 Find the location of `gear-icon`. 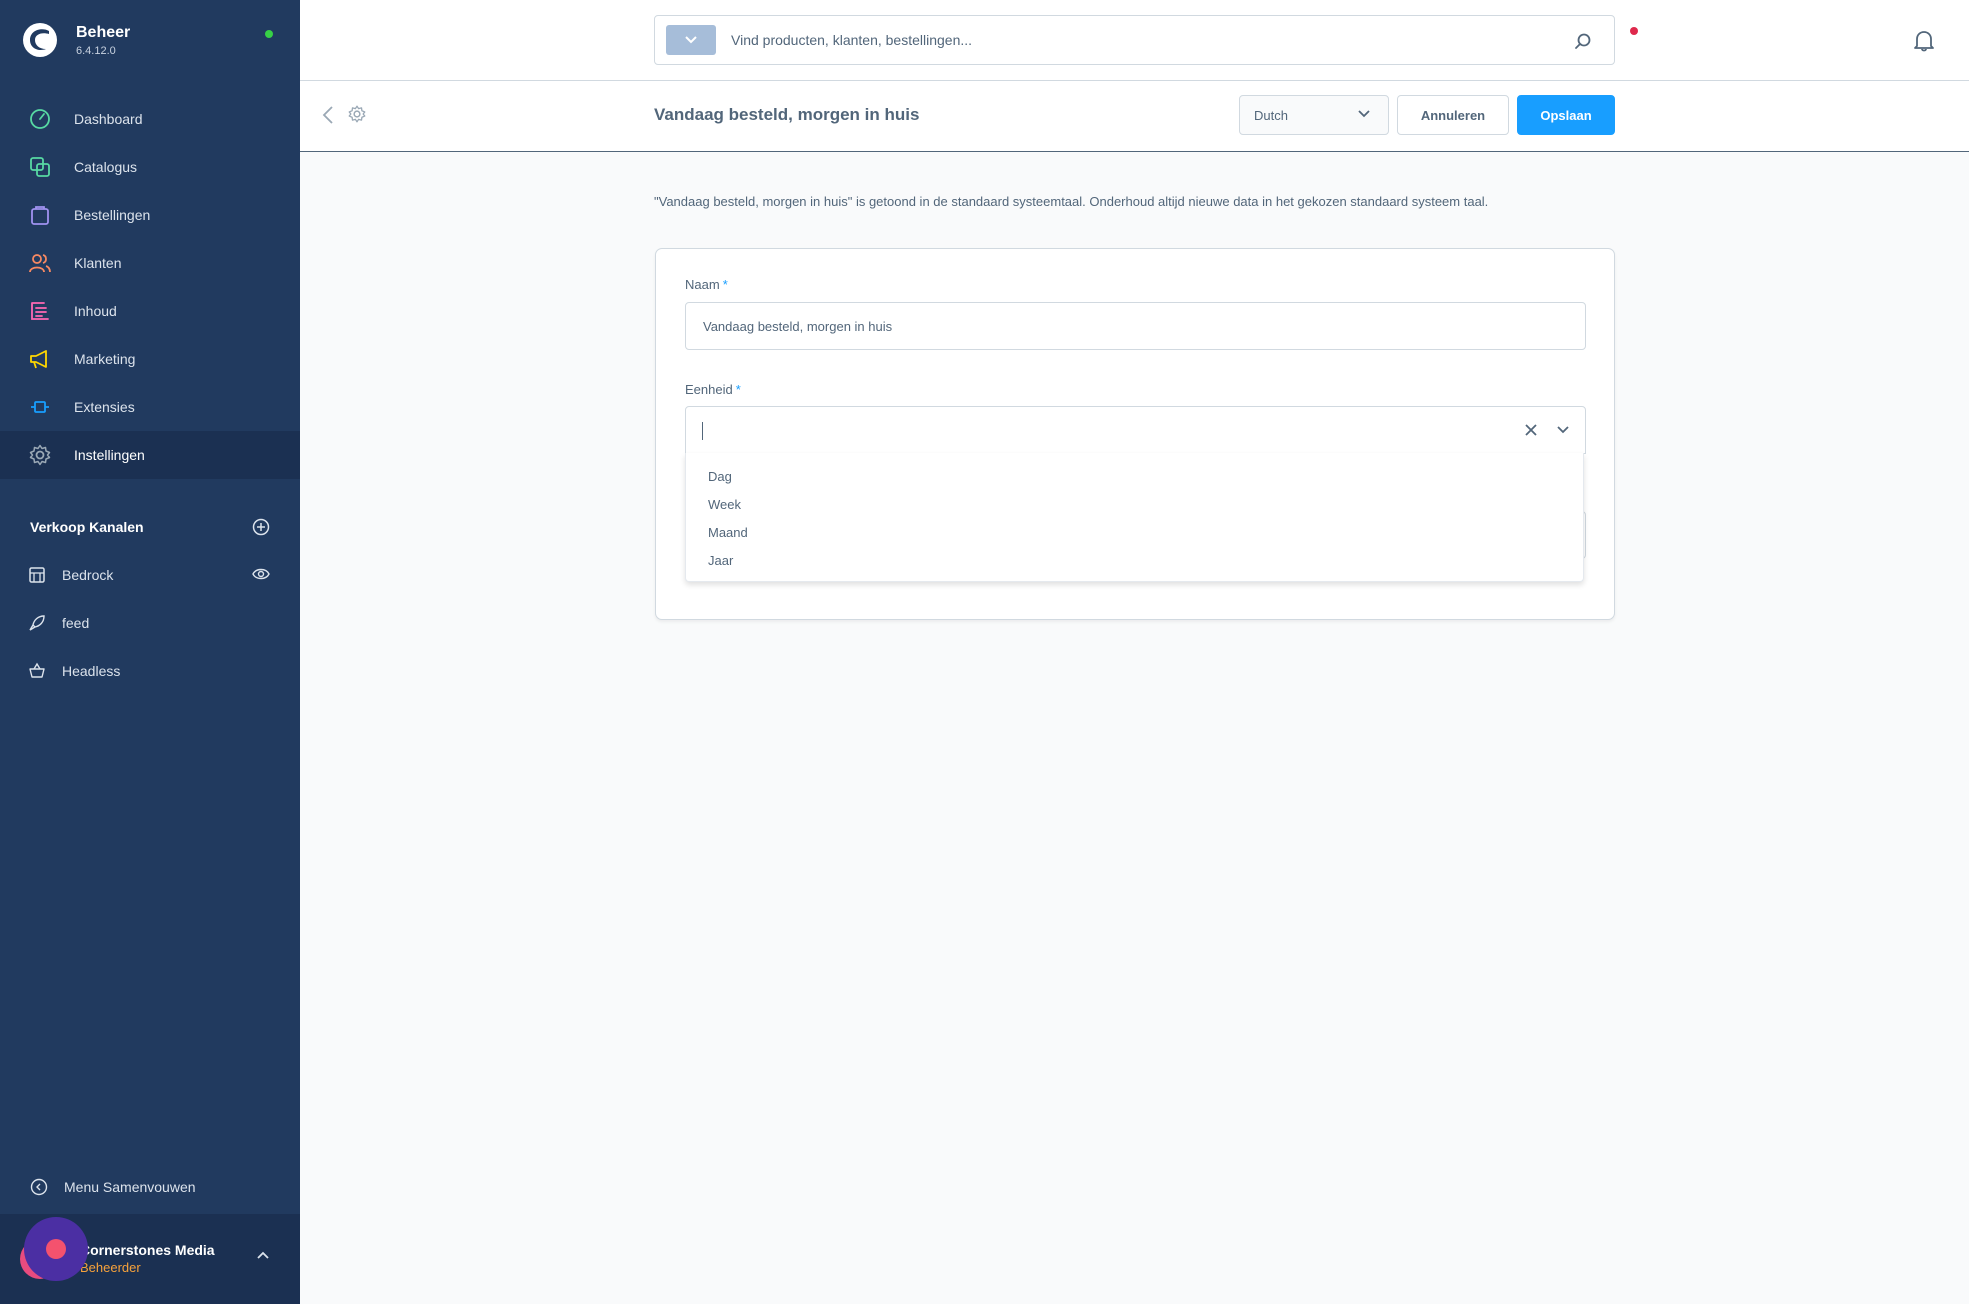

gear-icon is located at coordinates (357, 114).